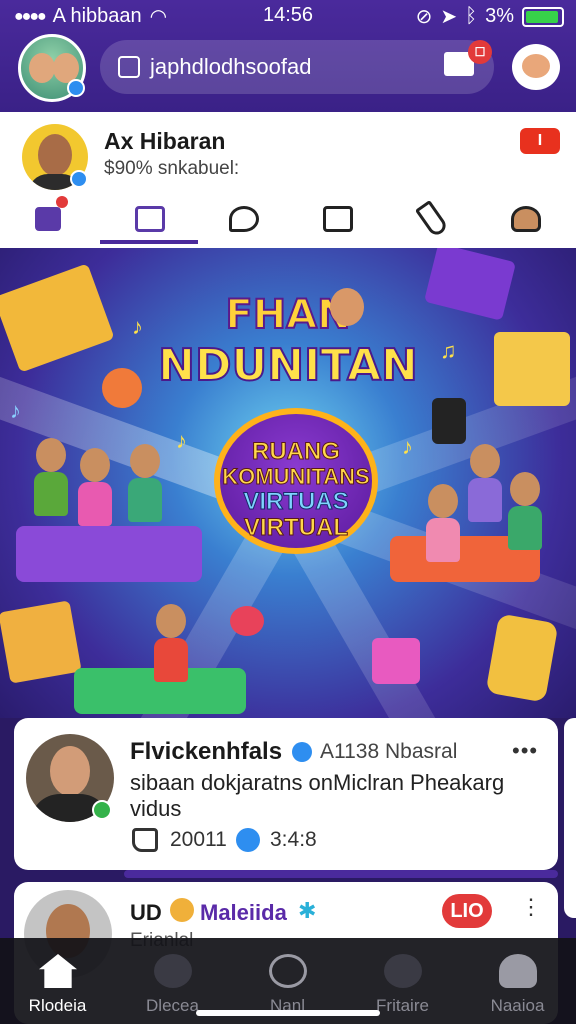 This screenshot has height=1024, width=576. I want to click on speaker-illustration, so click(449, 421).